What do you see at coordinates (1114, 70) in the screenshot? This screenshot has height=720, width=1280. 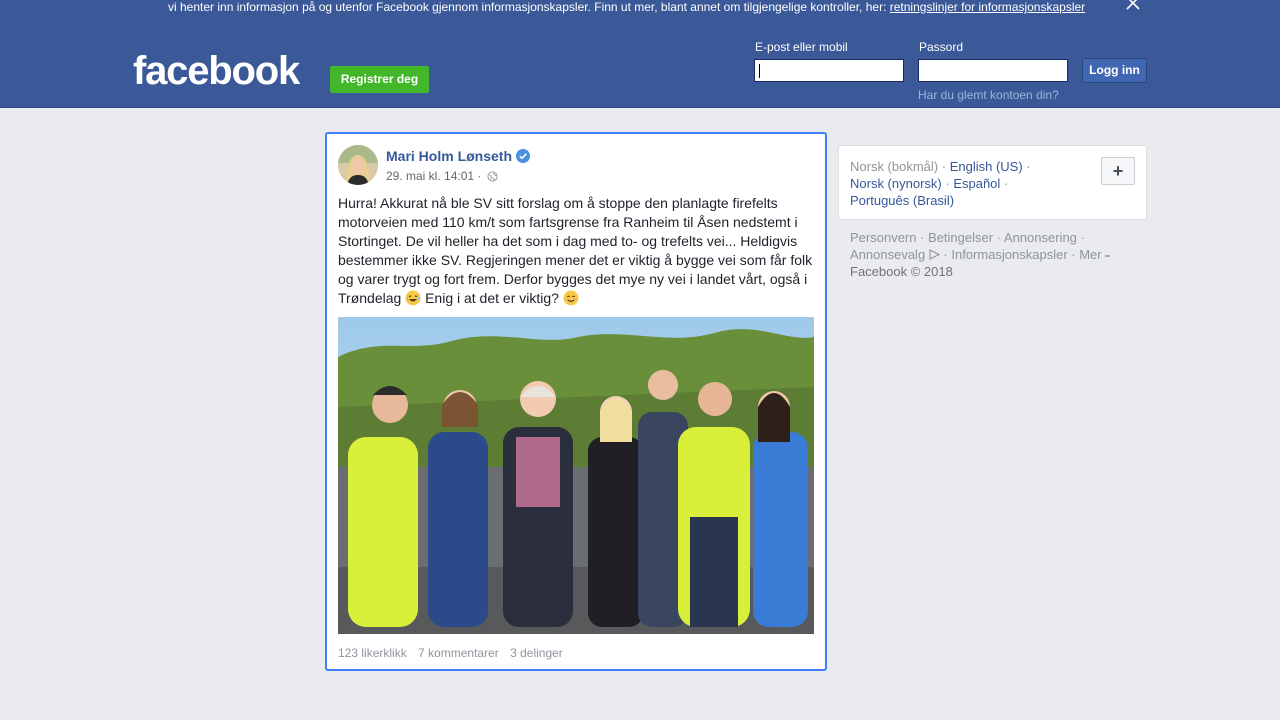 I see `login-button: Logg inn` at bounding box center [1114, 70].